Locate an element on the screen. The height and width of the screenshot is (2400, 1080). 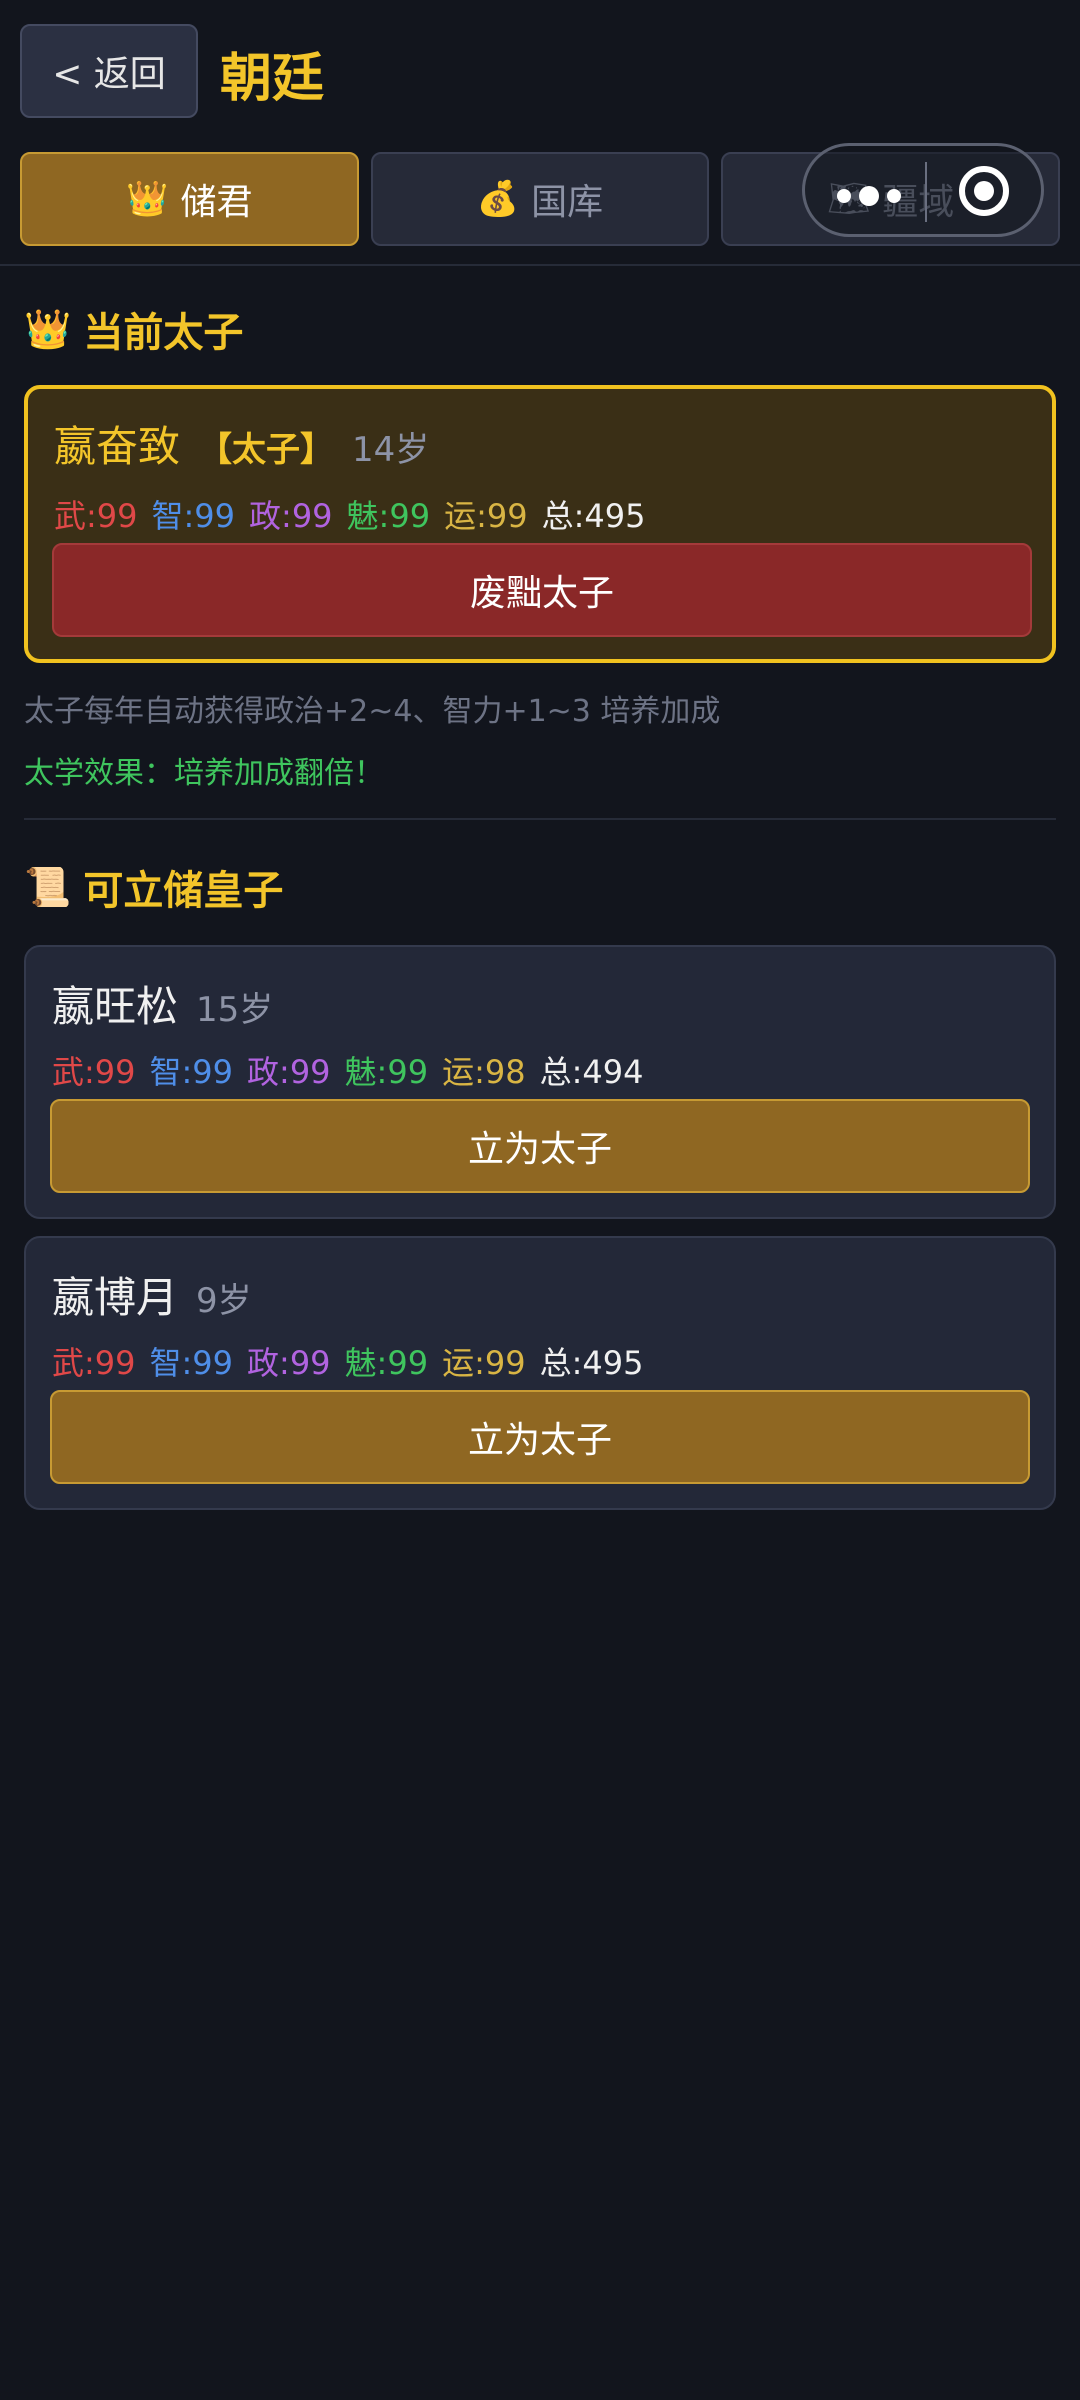
candidate-header: 嬴旺松 15岁 is located at coordinates (162, 1003).